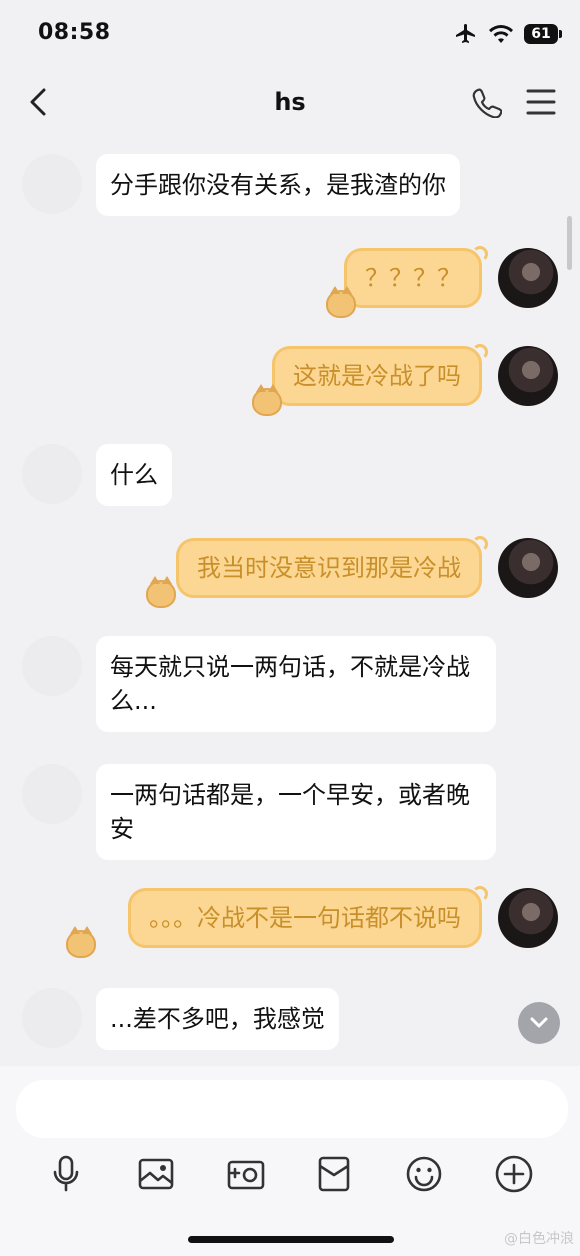  Describe the element at coordinates (278, 185) in the screenshot. I see `message-bubble: 分手跟你没有关系，是我渣的你` at that location.